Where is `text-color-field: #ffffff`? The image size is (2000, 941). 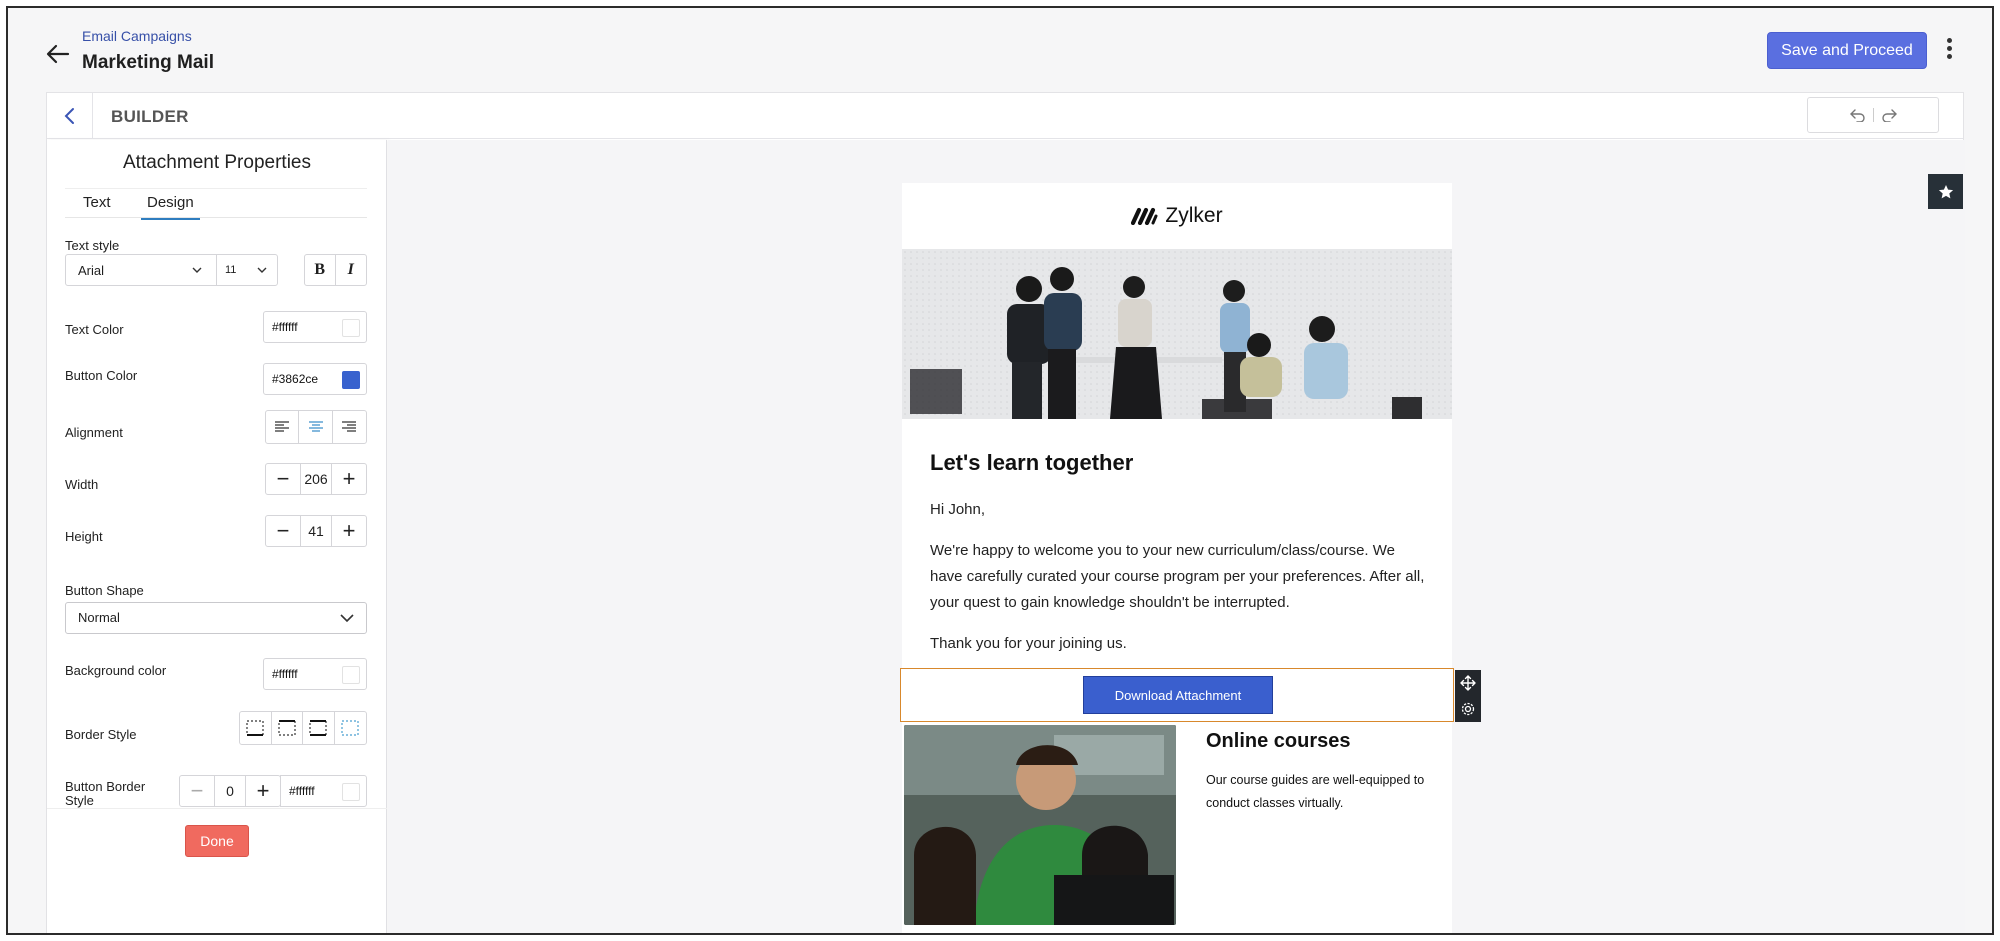
text-color-field: #ffffff is located at coordinates (315, 327).